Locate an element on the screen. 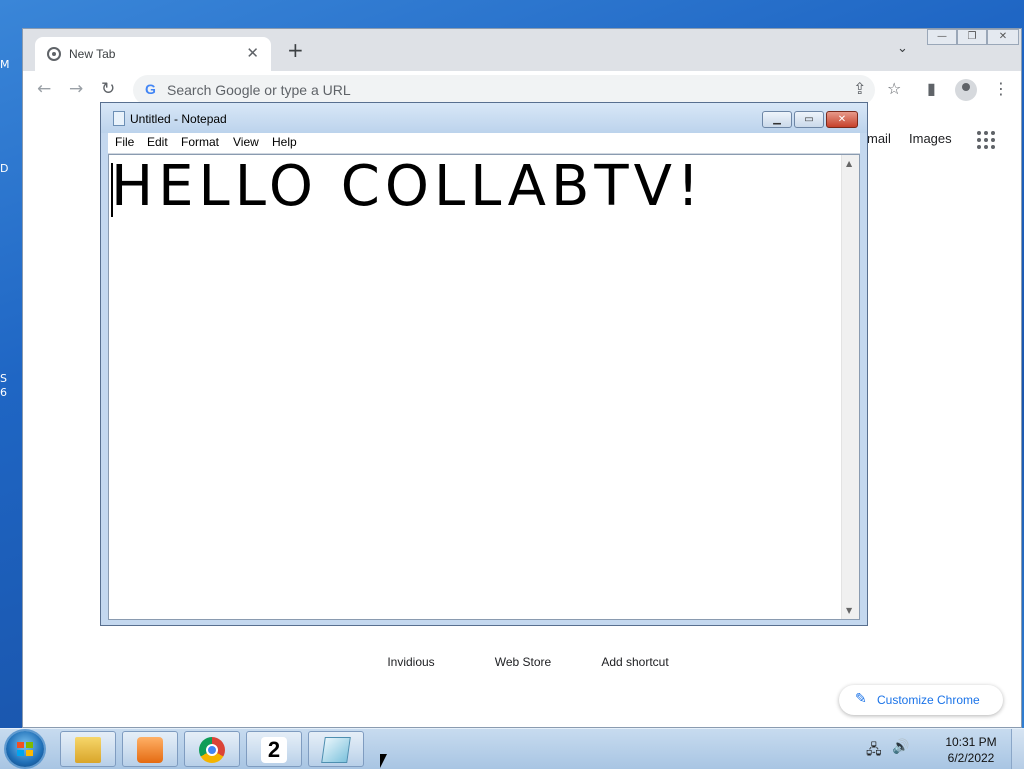  menu-edit: Edit is located at coordinates (157, 142).